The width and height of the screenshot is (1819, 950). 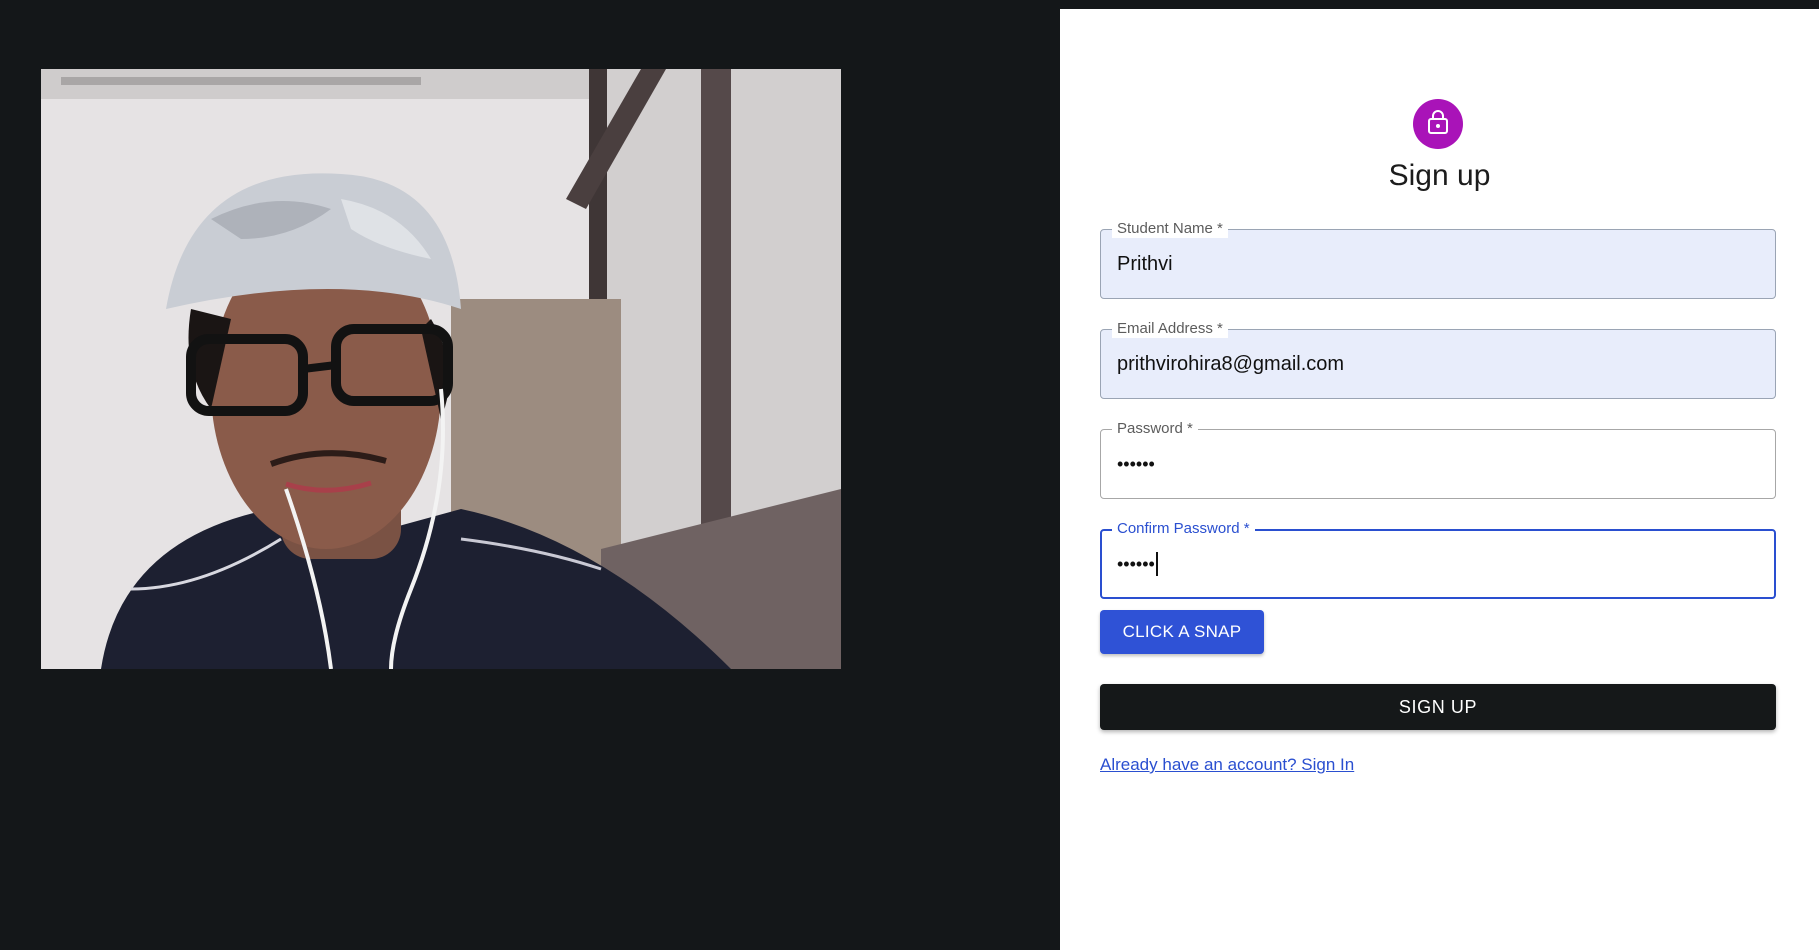 I want to click on lock-icon, so click(x=1438, y=124).